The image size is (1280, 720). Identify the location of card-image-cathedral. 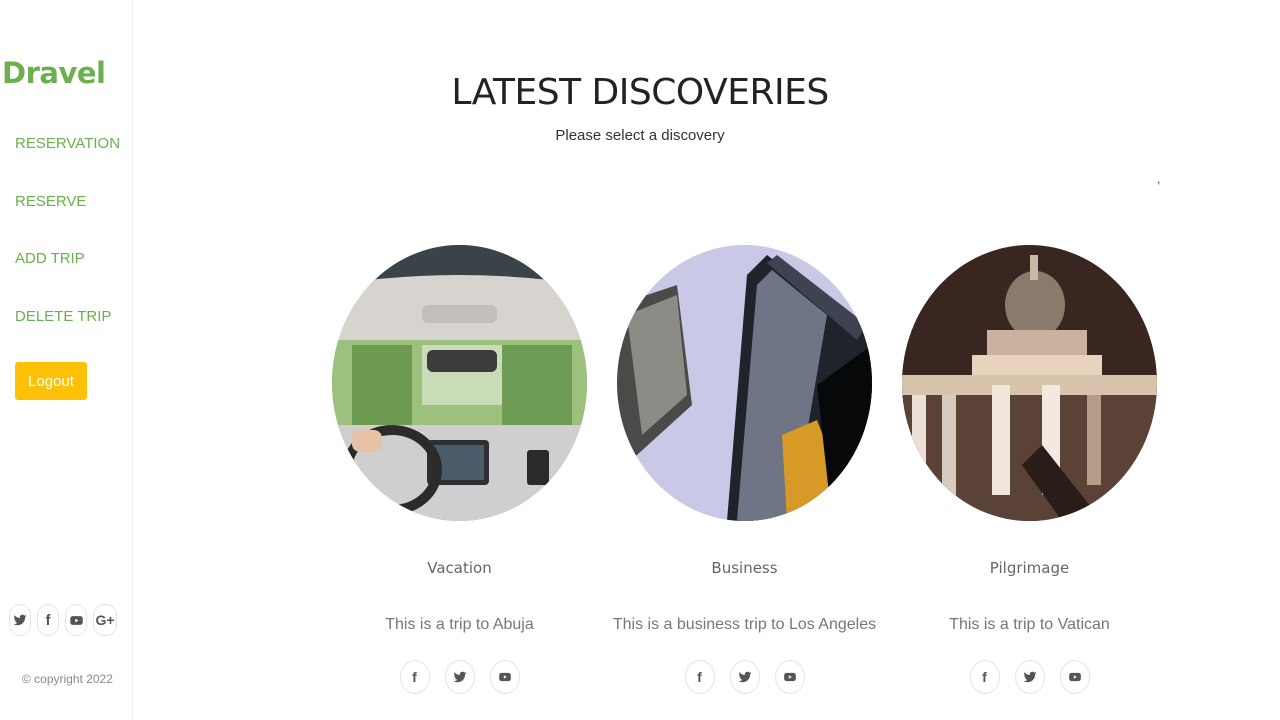
(1029, 383).